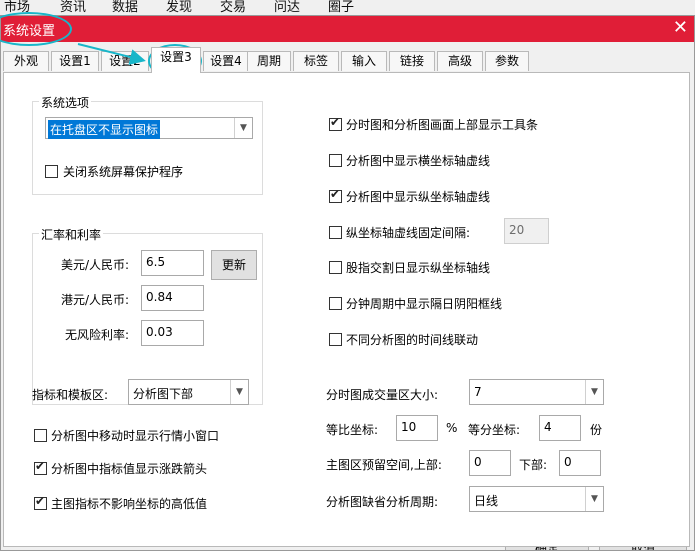  I want to click on tab-label: 参数, so click(506, 61).